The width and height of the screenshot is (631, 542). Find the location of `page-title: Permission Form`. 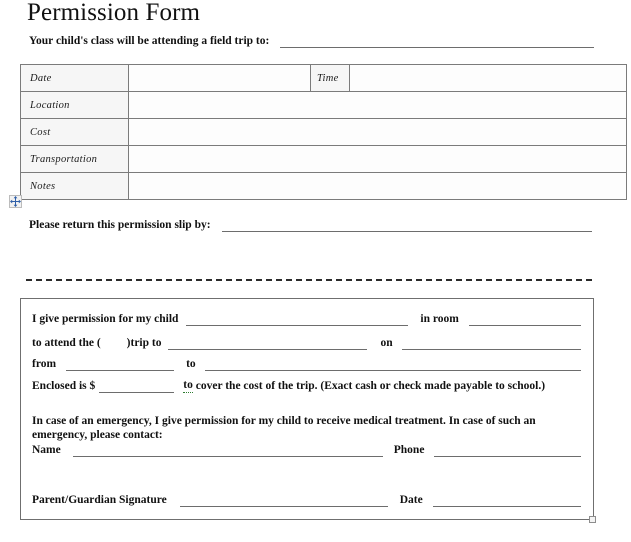

page-title: Permission Form is located at coordinates (114, 13).